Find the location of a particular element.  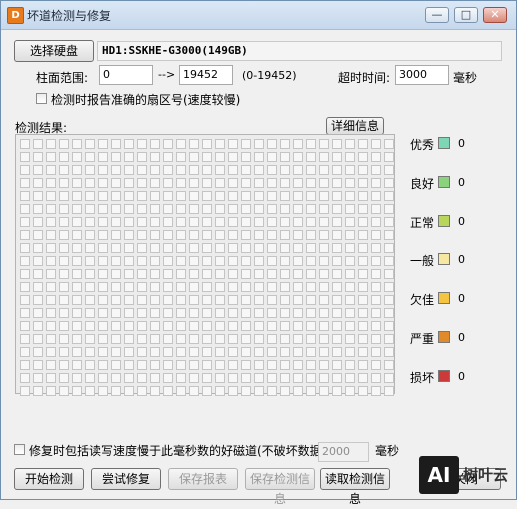

details-button: 详细信息 is located at coordinates (355, 126).